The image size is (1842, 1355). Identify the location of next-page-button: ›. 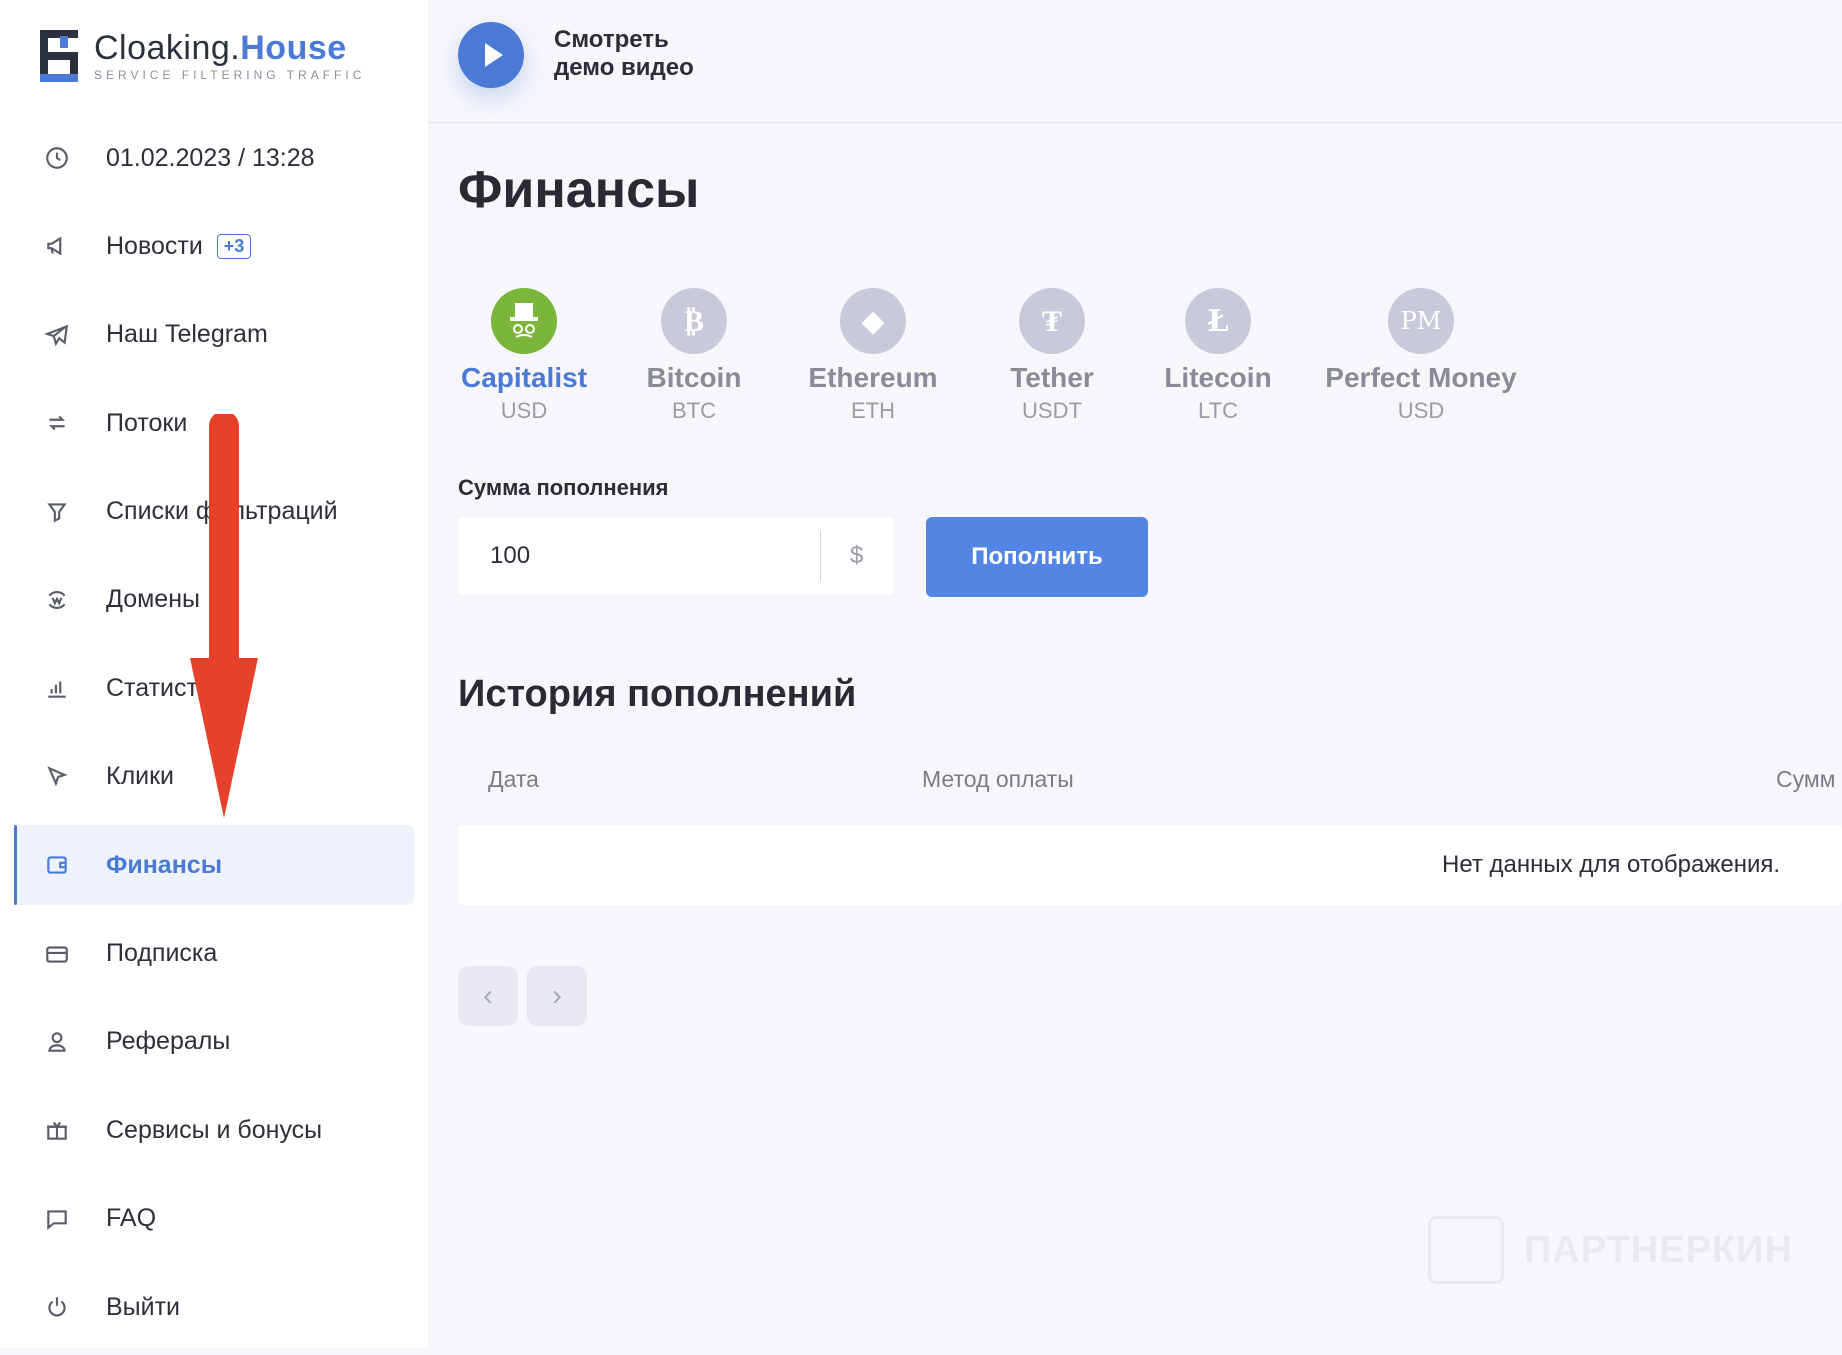
(557, 996).